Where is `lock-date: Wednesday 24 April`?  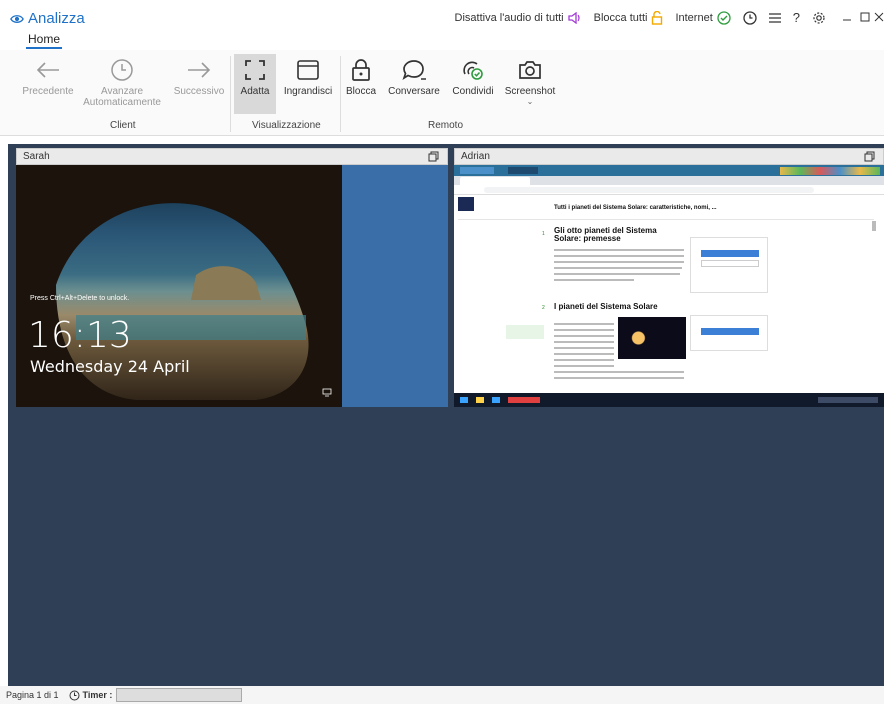 lock-date: Wednesday 24 April is located at coordinates (110, 366).